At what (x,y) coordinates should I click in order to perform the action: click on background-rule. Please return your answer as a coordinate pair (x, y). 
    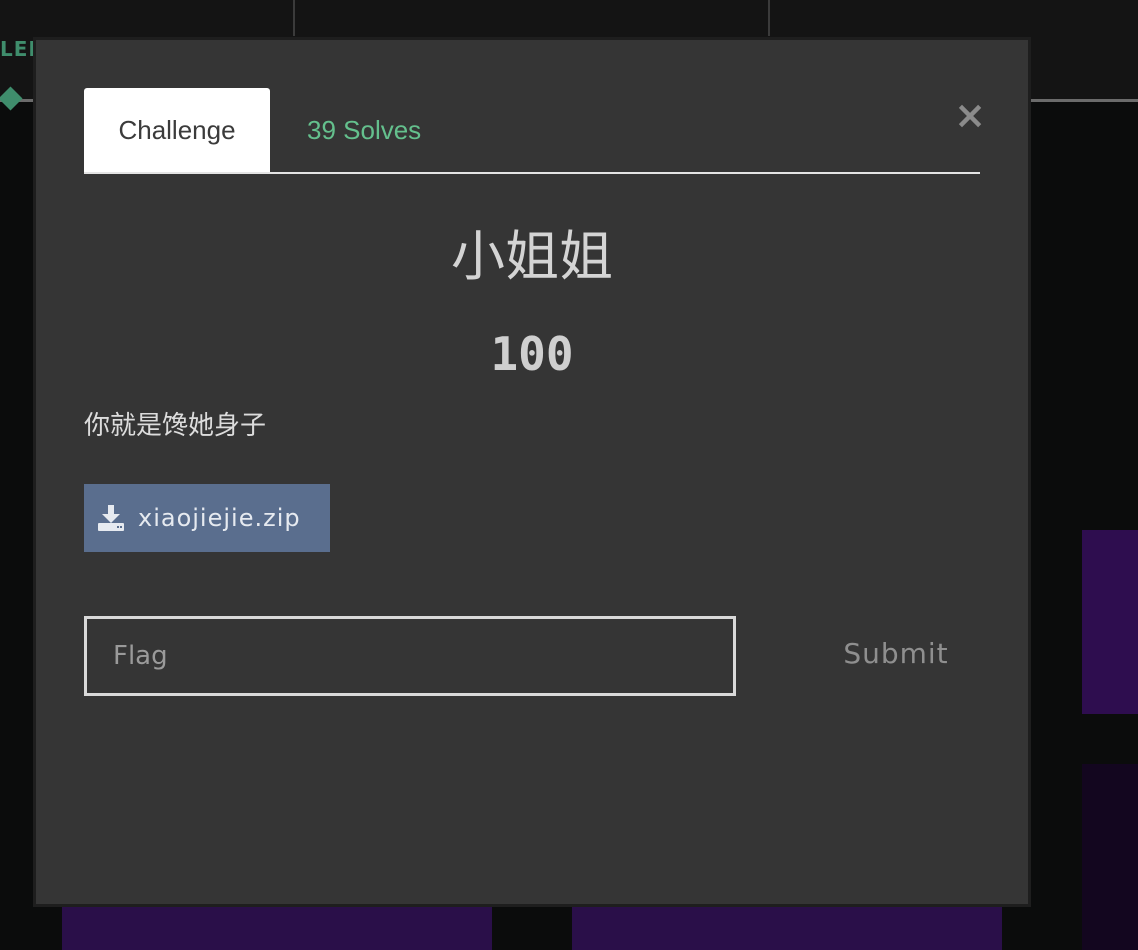
    Looking at the image, I should click on (1084, 100).